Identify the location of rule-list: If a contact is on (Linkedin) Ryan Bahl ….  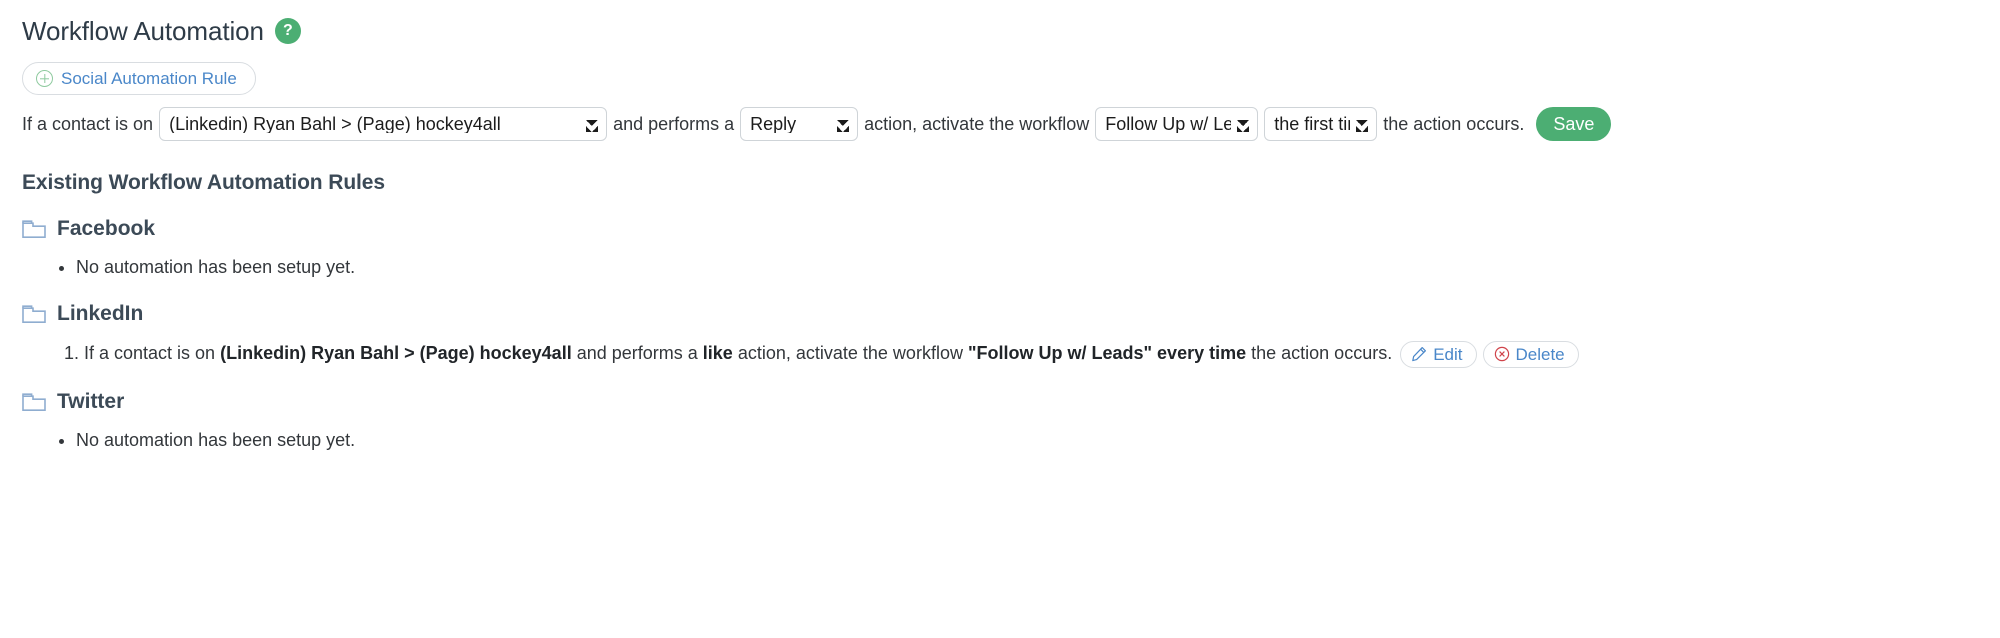
(1011, 354).